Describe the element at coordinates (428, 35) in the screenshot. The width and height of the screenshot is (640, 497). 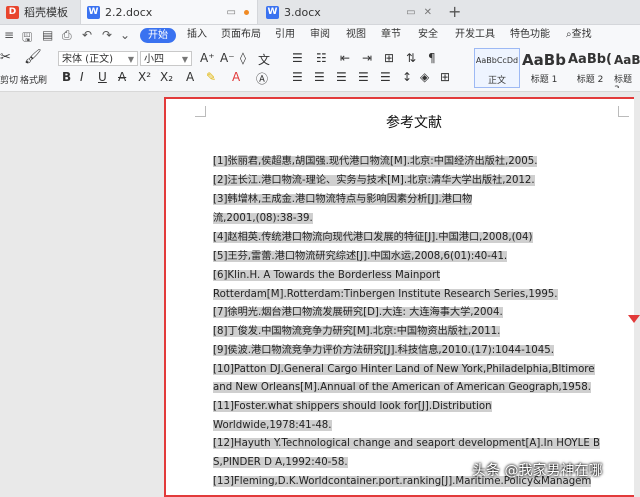
I see `menu-security: 安全` at that location.